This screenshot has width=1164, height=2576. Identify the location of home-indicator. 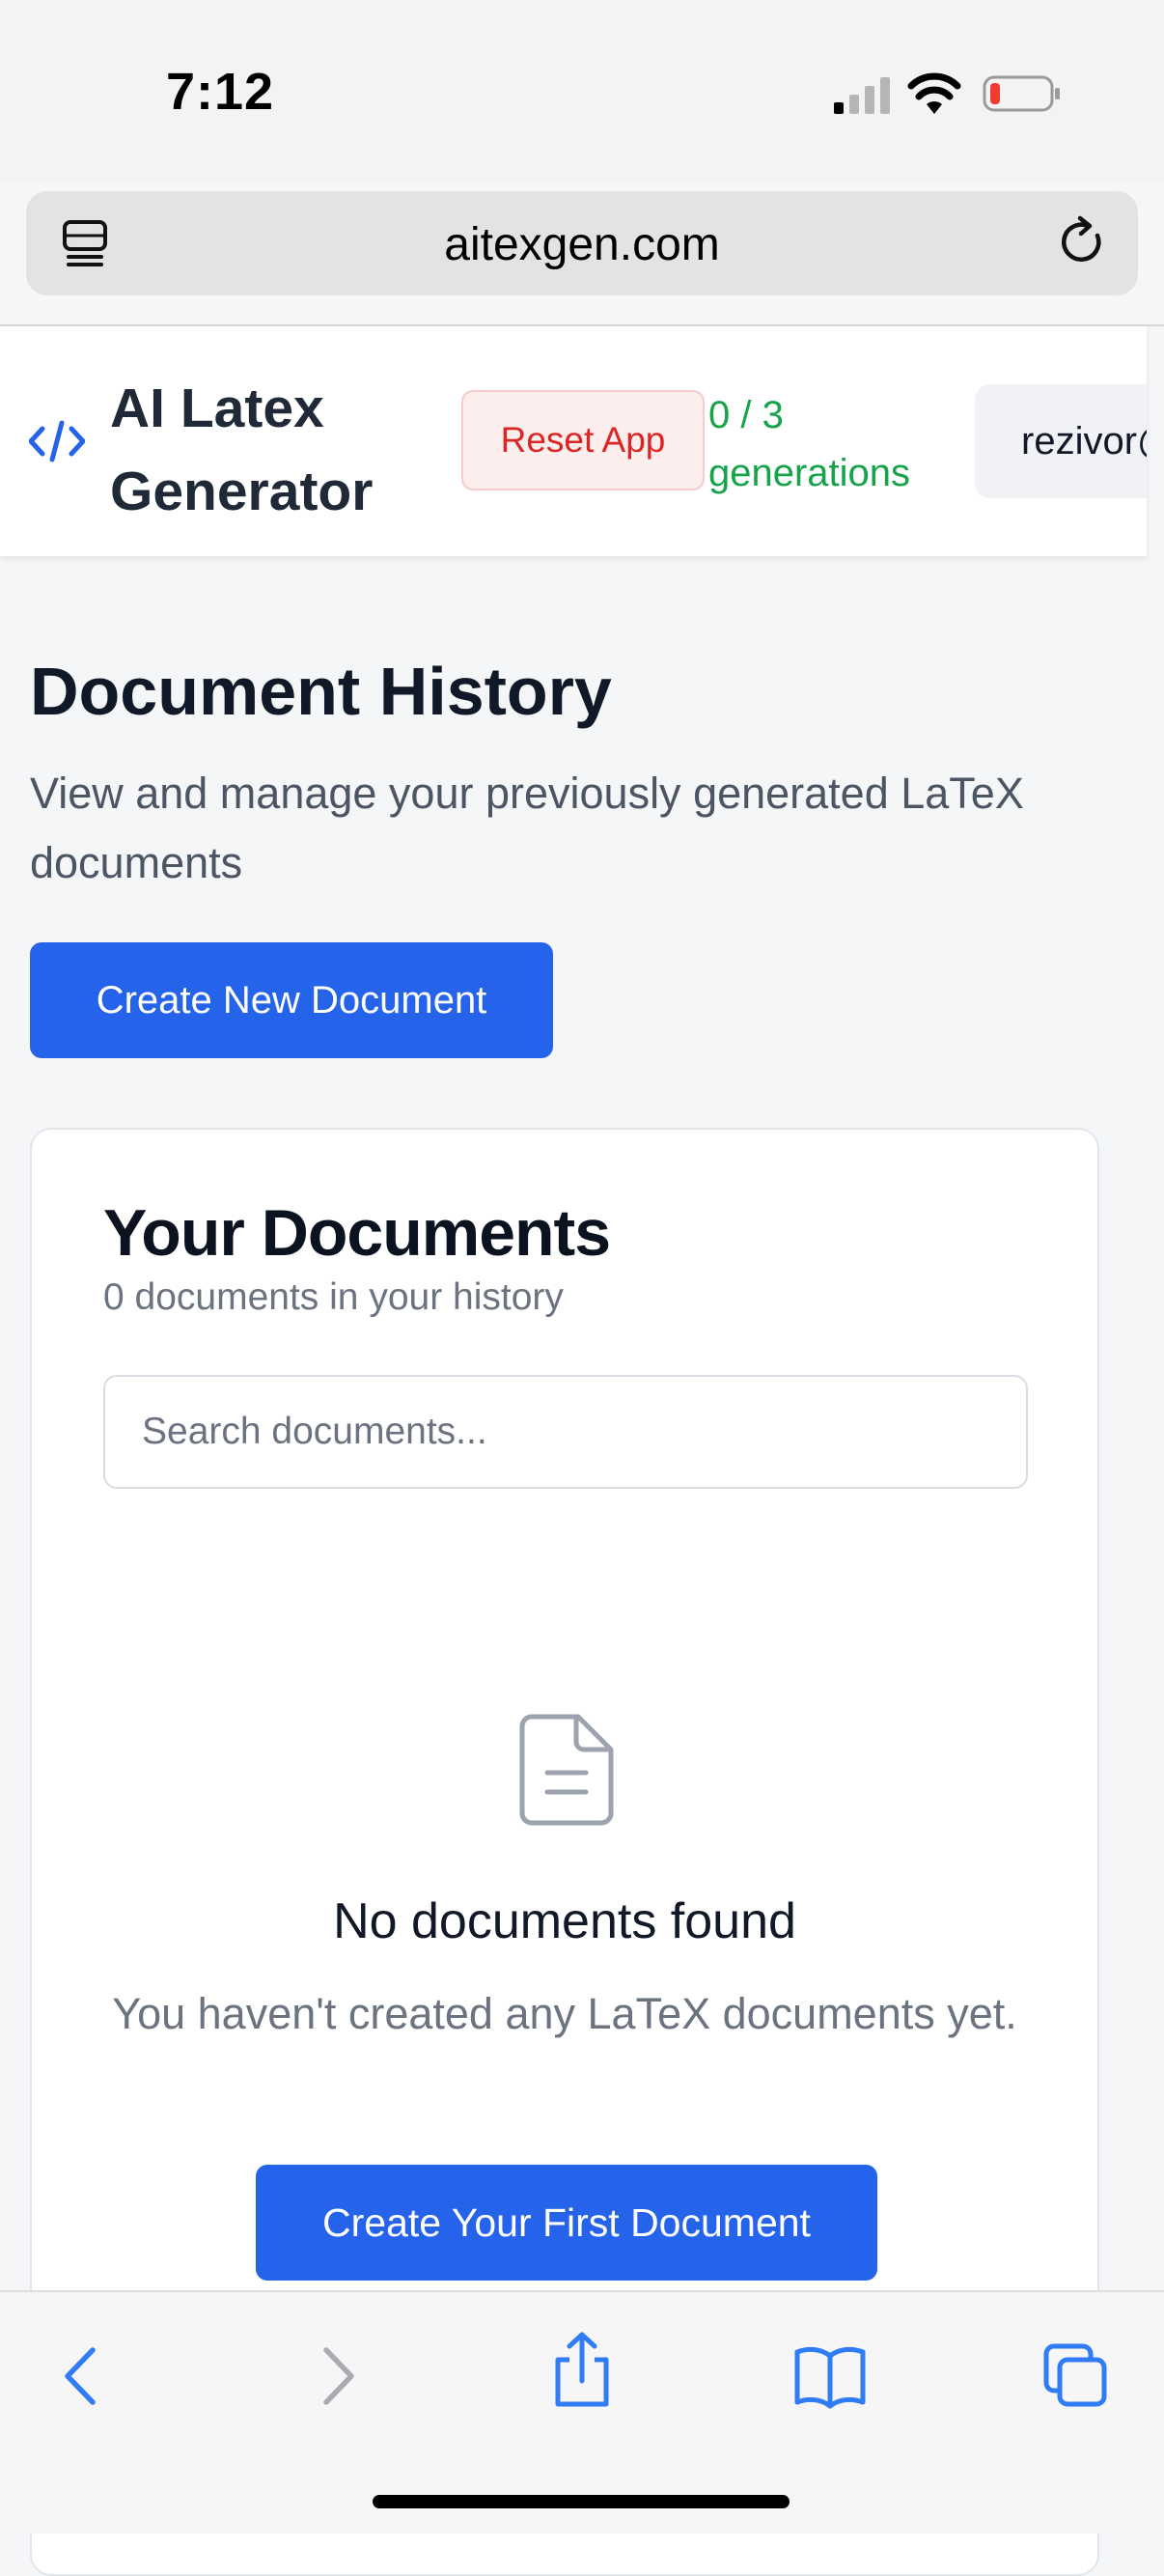
(581, 2501).